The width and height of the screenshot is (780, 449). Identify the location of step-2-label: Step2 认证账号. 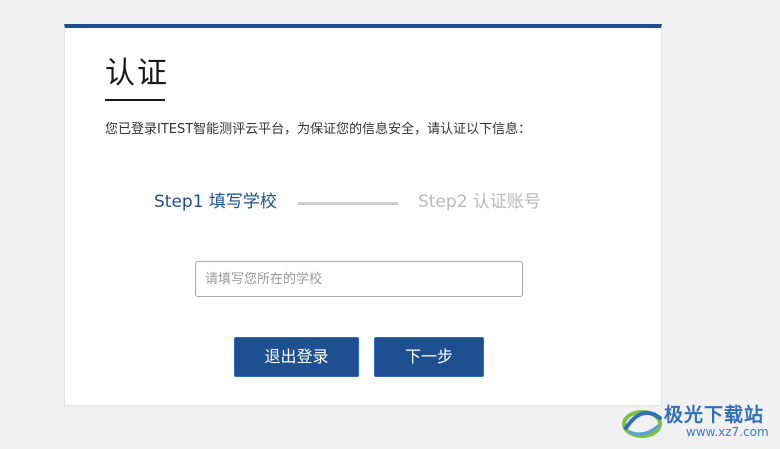
(479, 202).